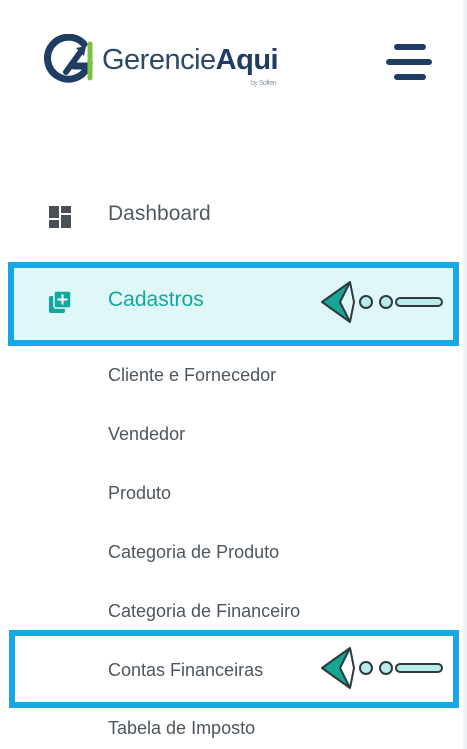  Describe the element at coordinates (60, 301) in the screenshot. I see `add-box-icon` at that location.